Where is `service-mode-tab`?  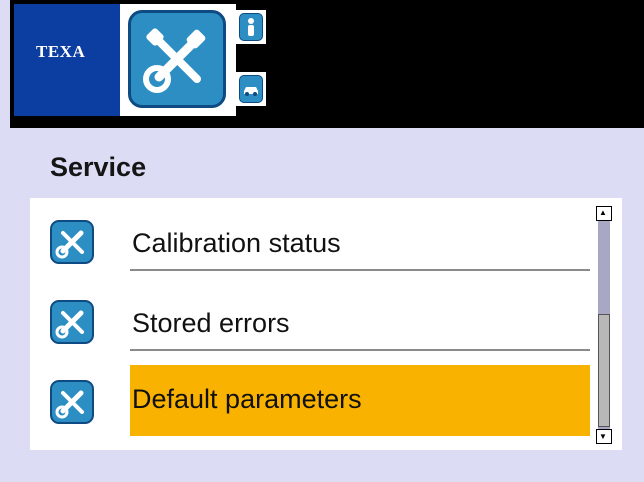 service-mode-tab is located at coordinates (178, 60).